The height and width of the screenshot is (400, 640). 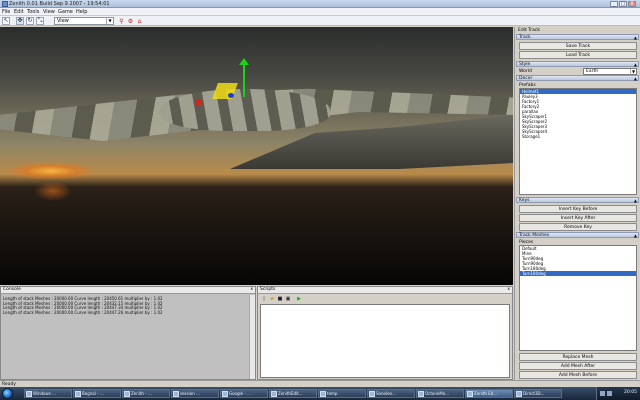 What do you see at coordinates (40, 21) in the screenshot?
I see `scale-icon: ⤡` at bounding box center [40, 21].